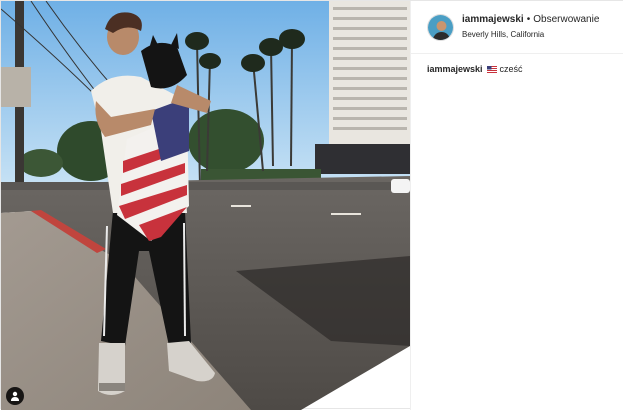 The image size is (623, 410). I want to click on tagged-users-badge, so click(15, 396).